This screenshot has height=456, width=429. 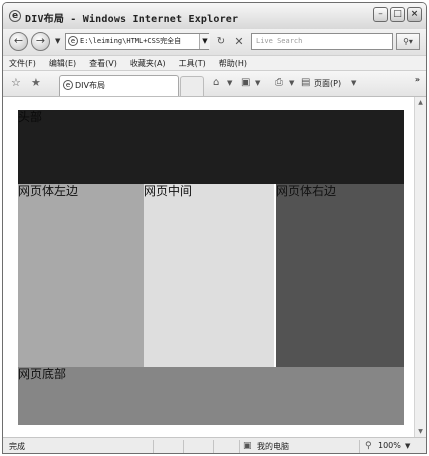 What do you see at coordinates (257, 83) in the screenshot?
I see `feeds-dropdown-icon: ▼` at bounding box center [257, 83].